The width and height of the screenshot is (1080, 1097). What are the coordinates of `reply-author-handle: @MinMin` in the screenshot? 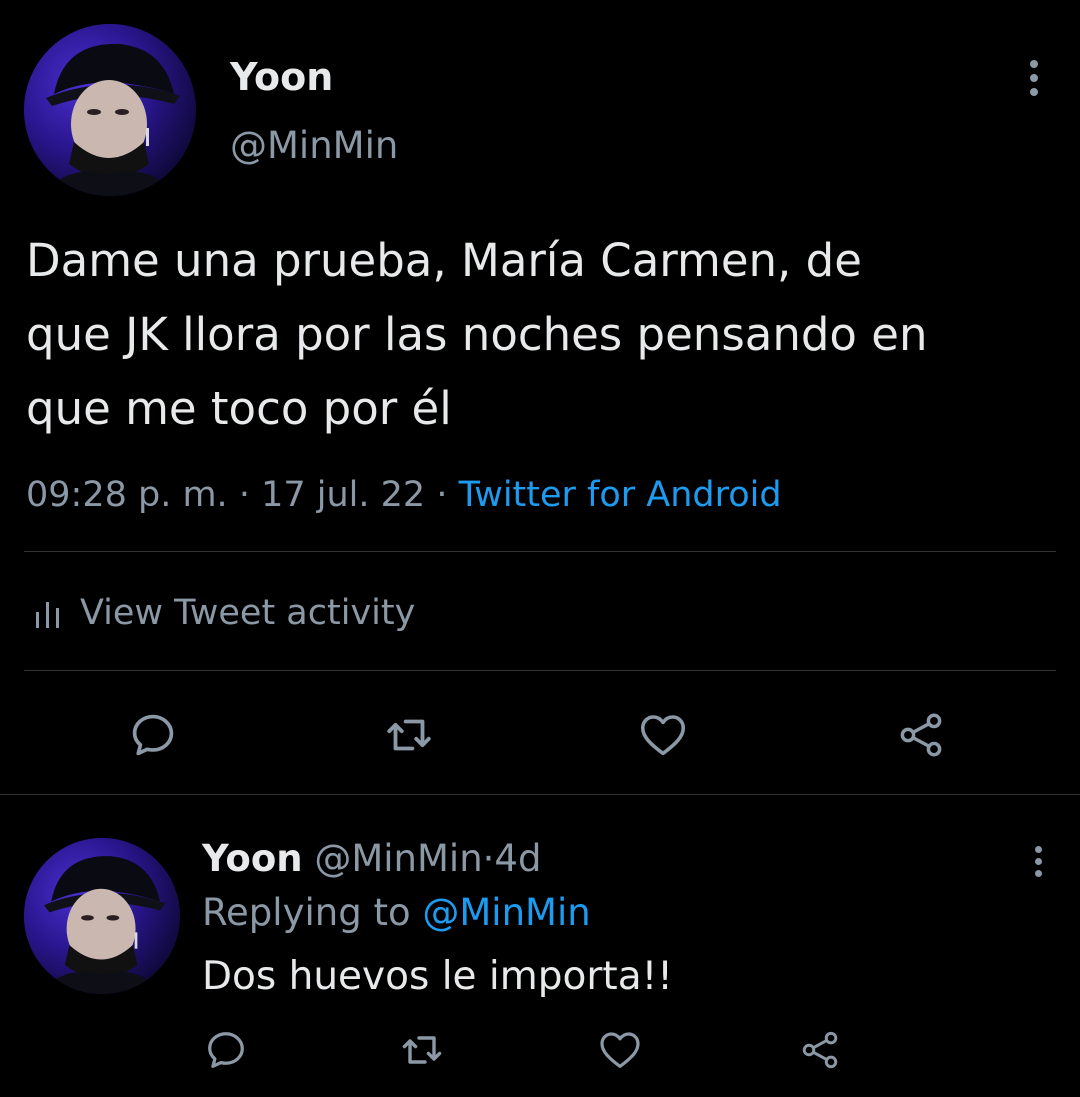 It's located at (398, 858).